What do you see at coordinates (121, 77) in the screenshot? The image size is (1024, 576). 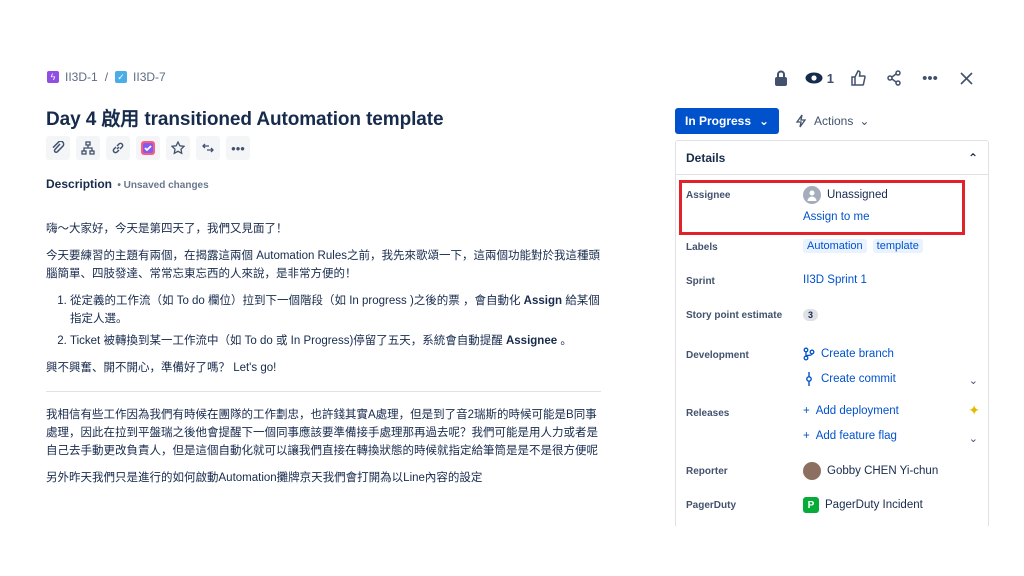 I see `task-icon: ✓` at bounding box center [121, 77].